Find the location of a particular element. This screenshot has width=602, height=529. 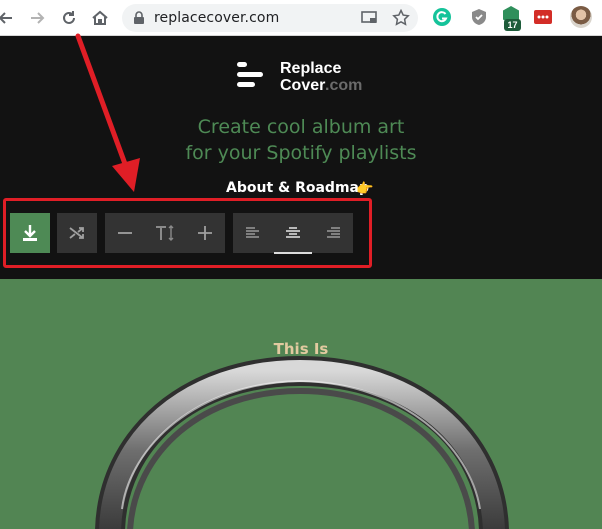

brand-suffix: .com is located at coordinates (344, 85).